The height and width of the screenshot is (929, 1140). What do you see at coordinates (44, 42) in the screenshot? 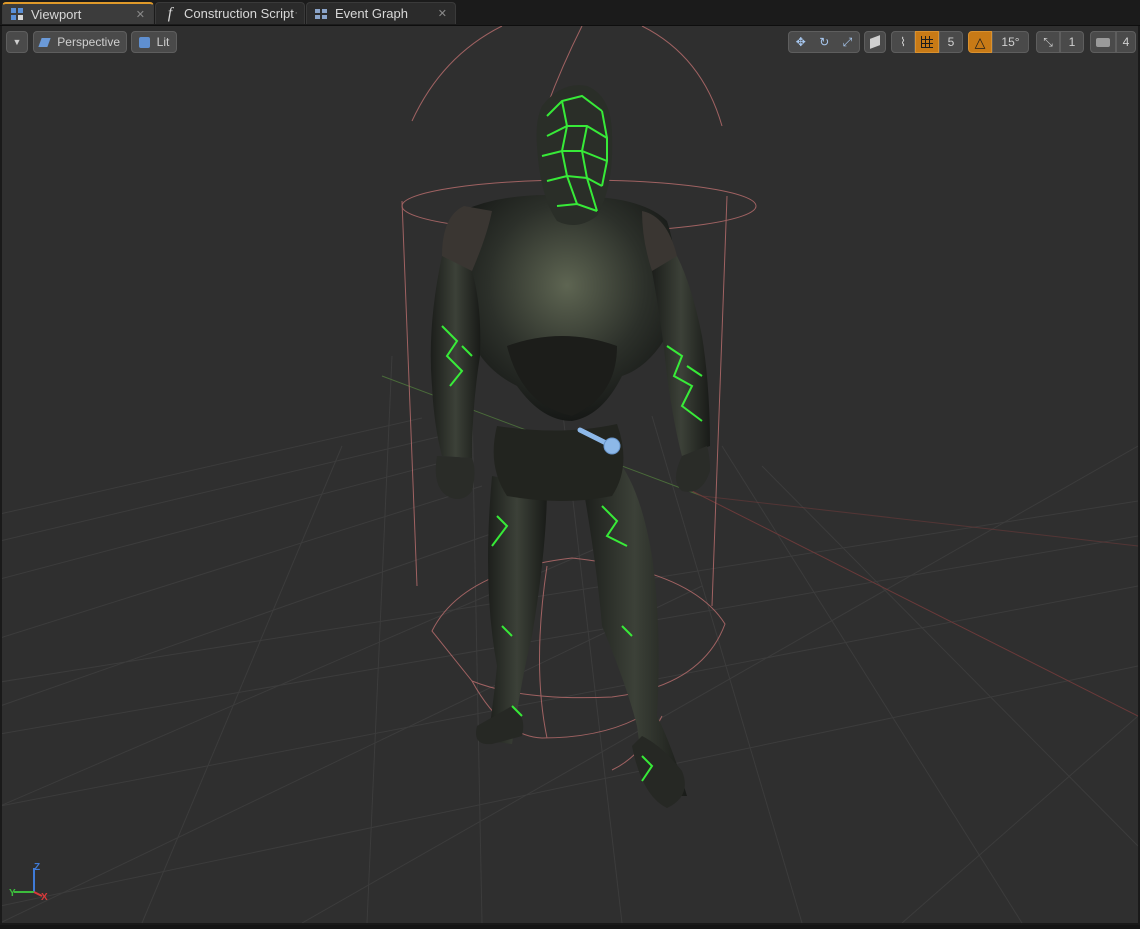
I see `perspective-icon` at bounding box center [44, 42].